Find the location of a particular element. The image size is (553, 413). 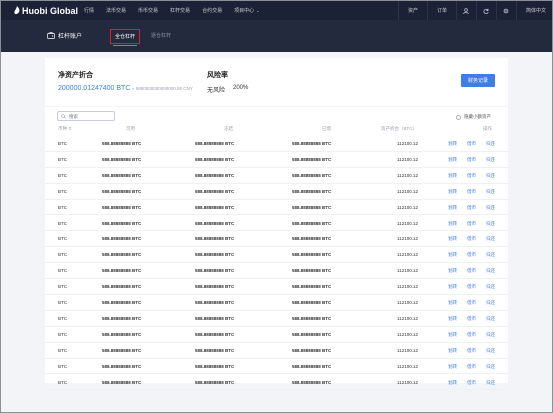

net-assets-cny: ≈ 5880000000000000.88 CNY is located at coordinates (162, 88).